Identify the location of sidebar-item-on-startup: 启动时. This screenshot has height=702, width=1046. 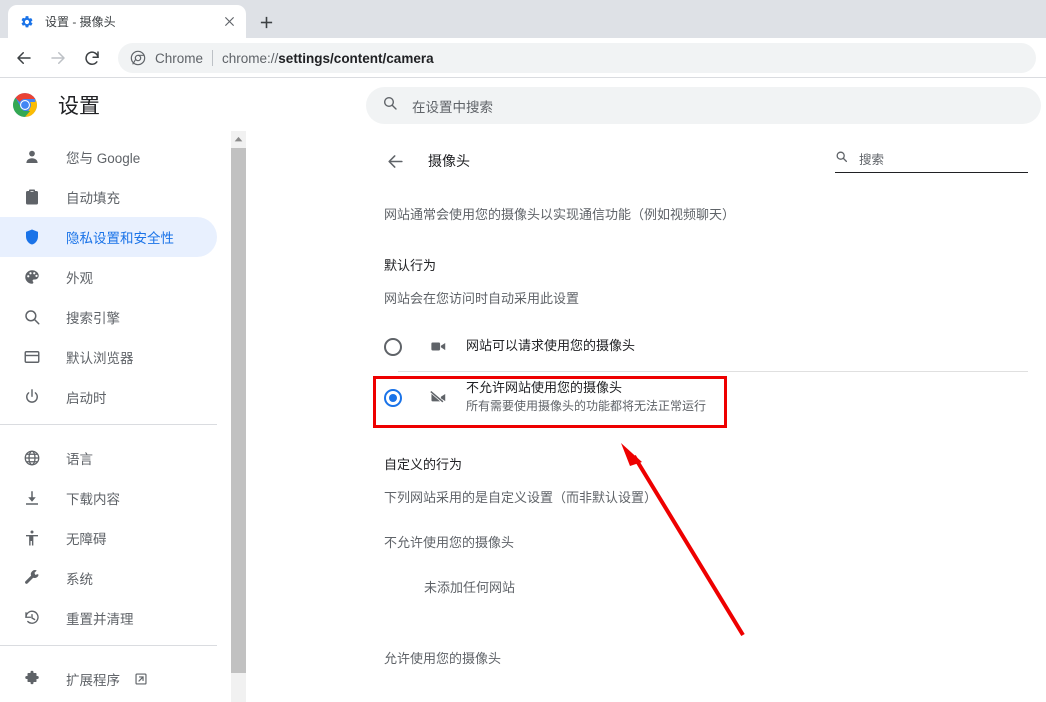
(108, 397).